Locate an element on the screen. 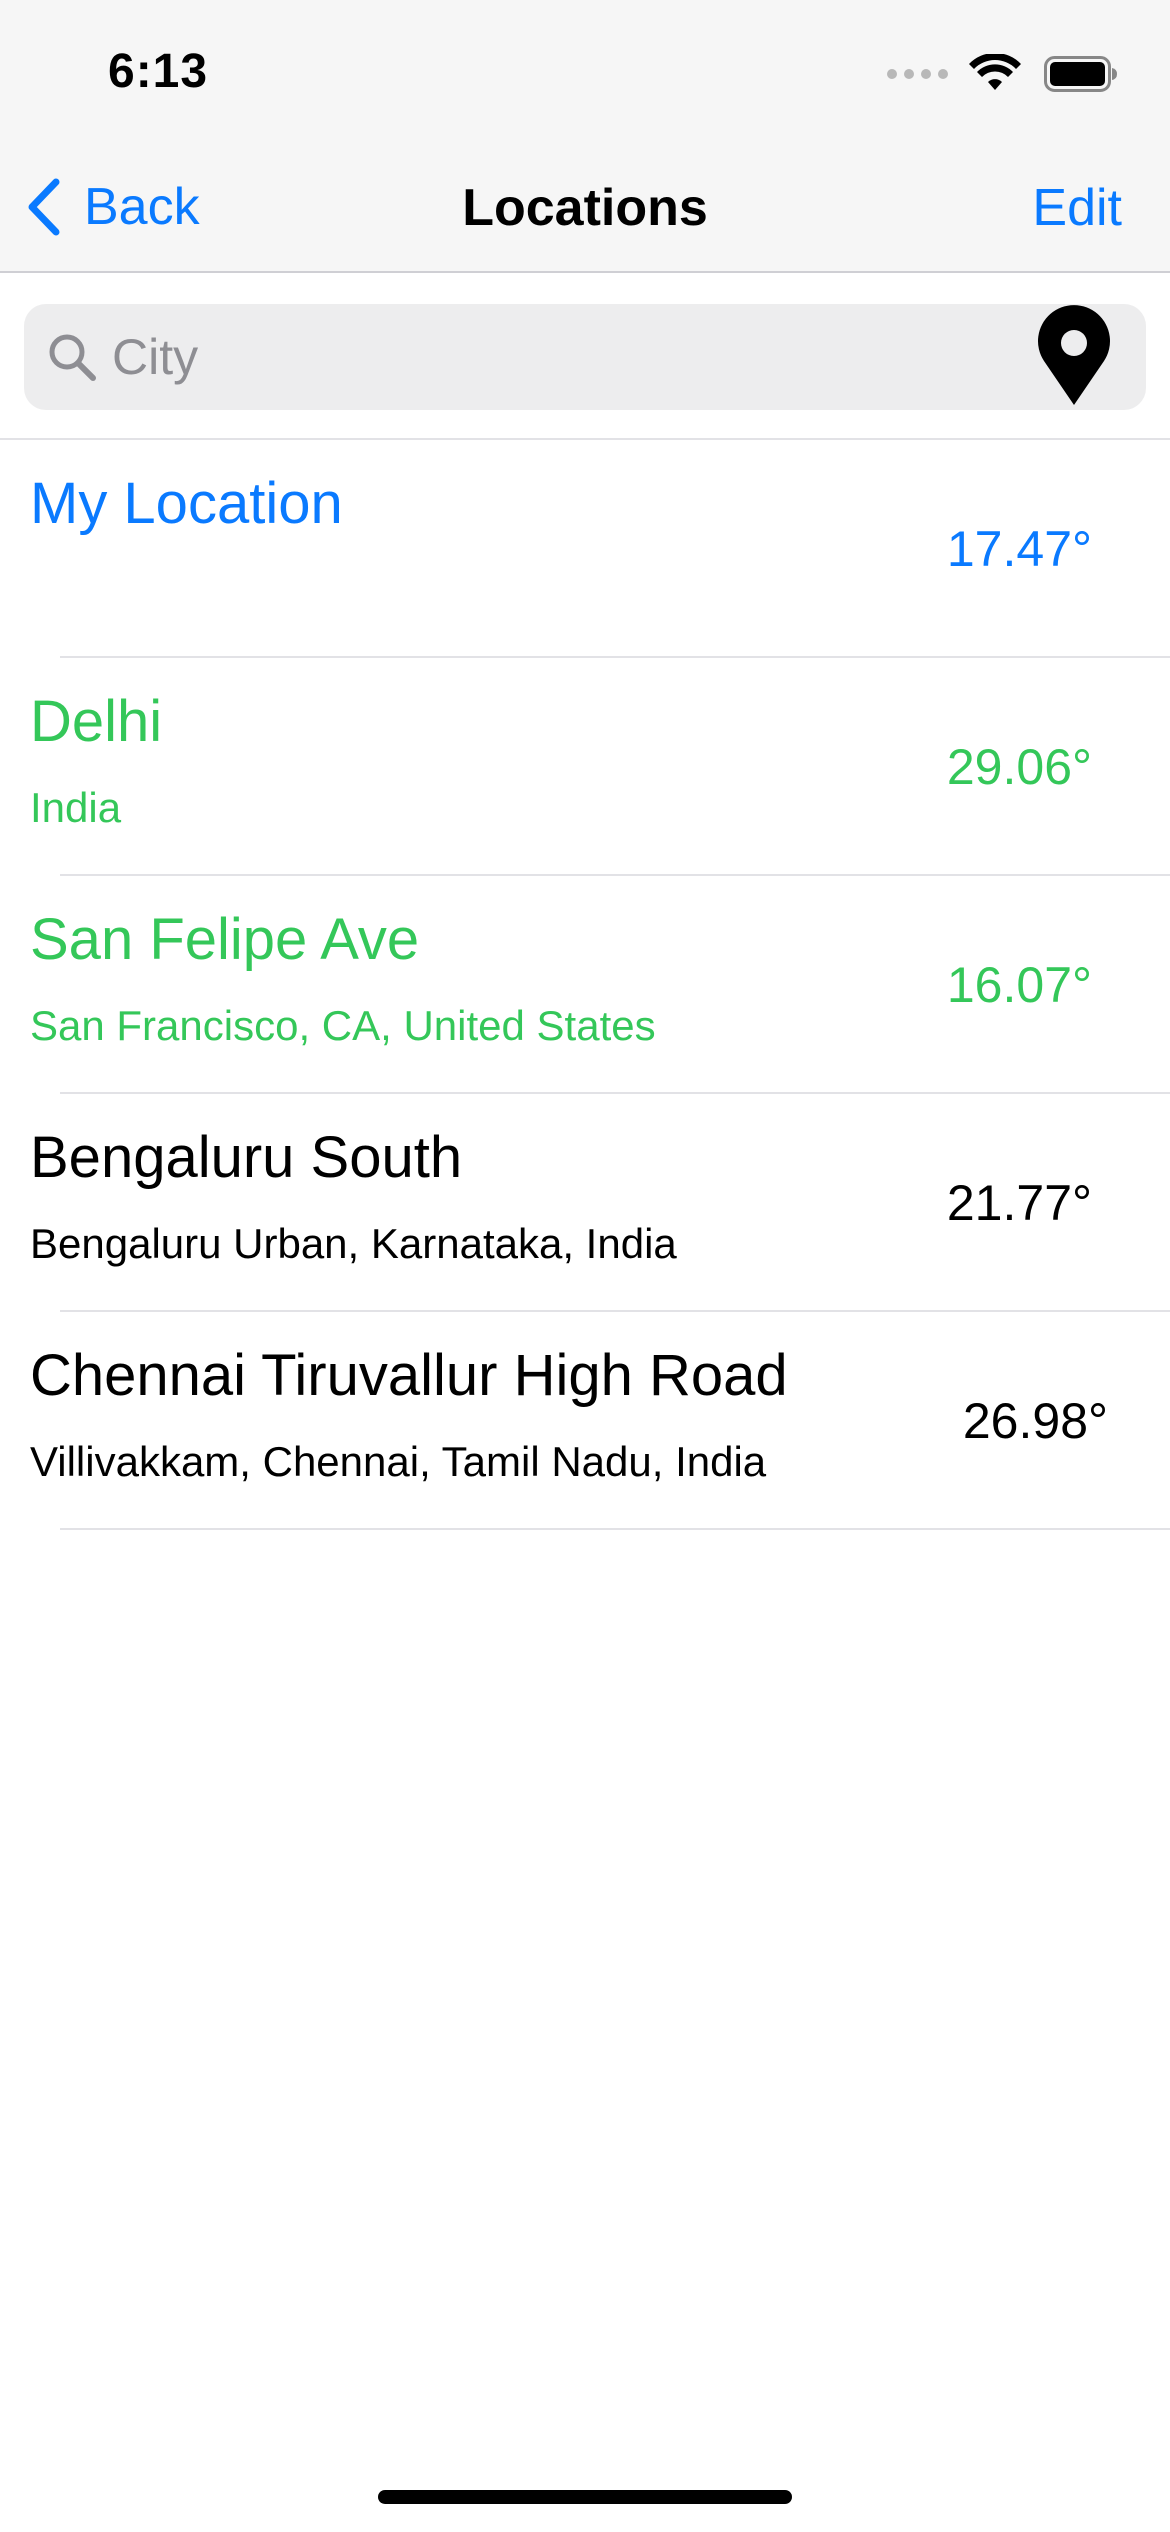  edit-button: Edit is located at coordinates (1077, 208).